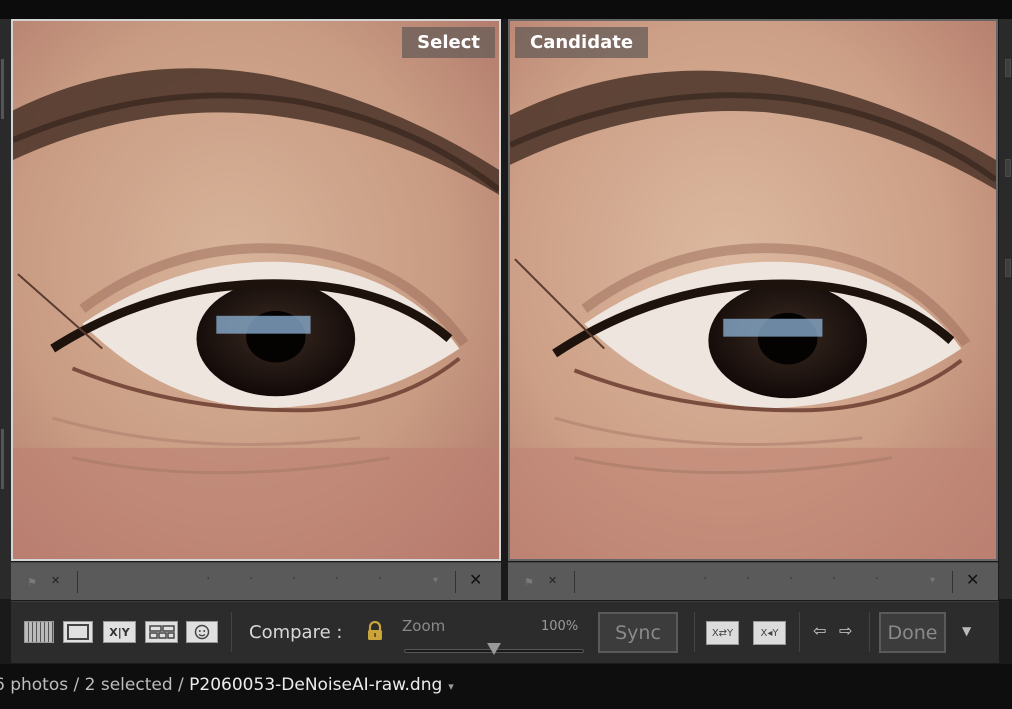 The width and height of the screenshot is (1012, 709). I want to click on people-view-button, so click(202, 632).